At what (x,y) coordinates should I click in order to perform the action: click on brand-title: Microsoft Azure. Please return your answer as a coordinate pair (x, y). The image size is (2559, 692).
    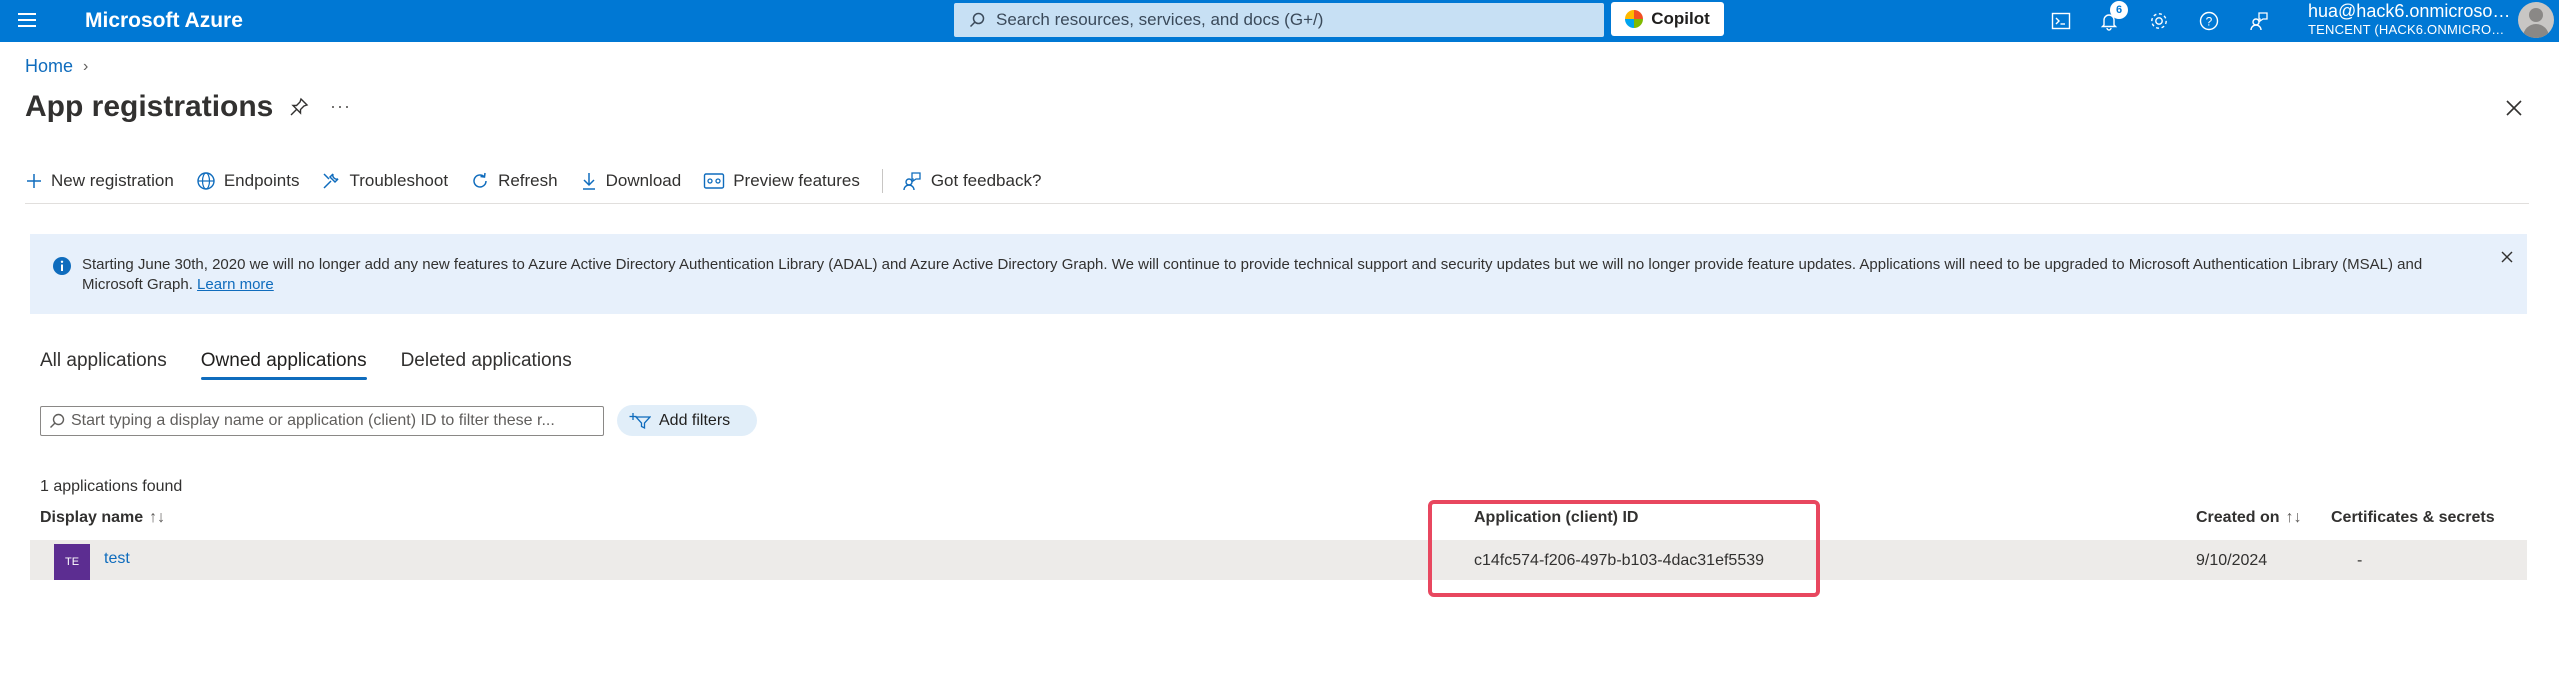
    Looking at the image, I should click on (164, 21).